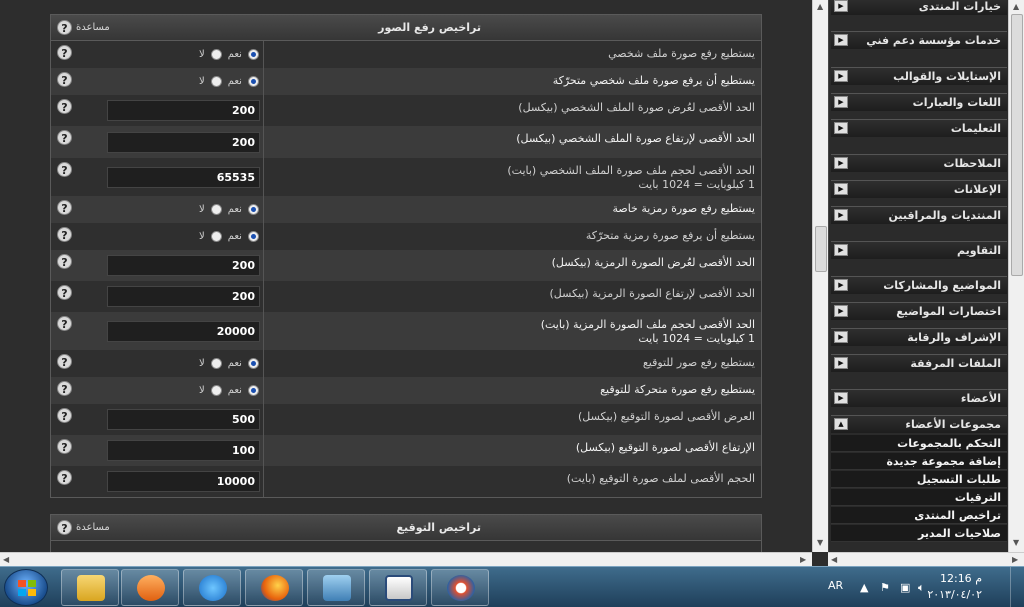  I want to click on sidebar-section: ▶ الملاحظات, so click(919, 163).